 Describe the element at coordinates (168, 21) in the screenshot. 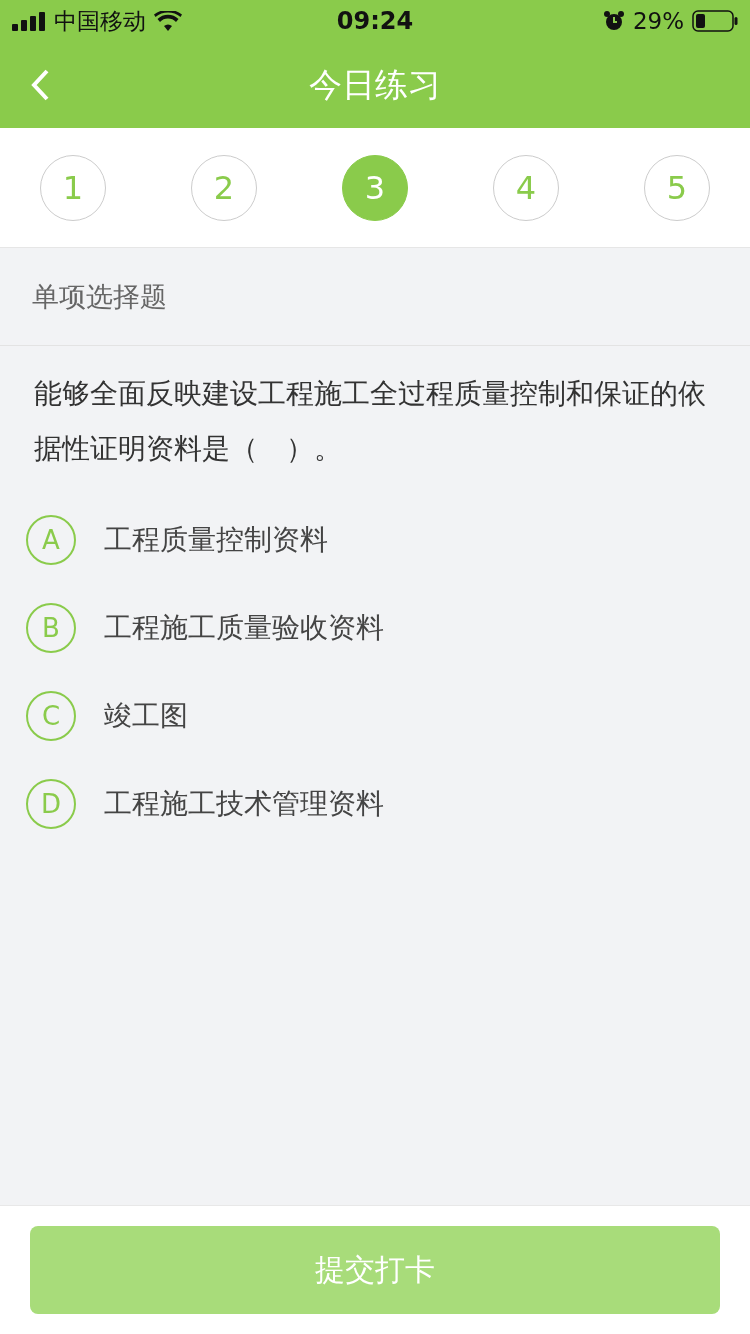

I see `wifi-icon` at that location.